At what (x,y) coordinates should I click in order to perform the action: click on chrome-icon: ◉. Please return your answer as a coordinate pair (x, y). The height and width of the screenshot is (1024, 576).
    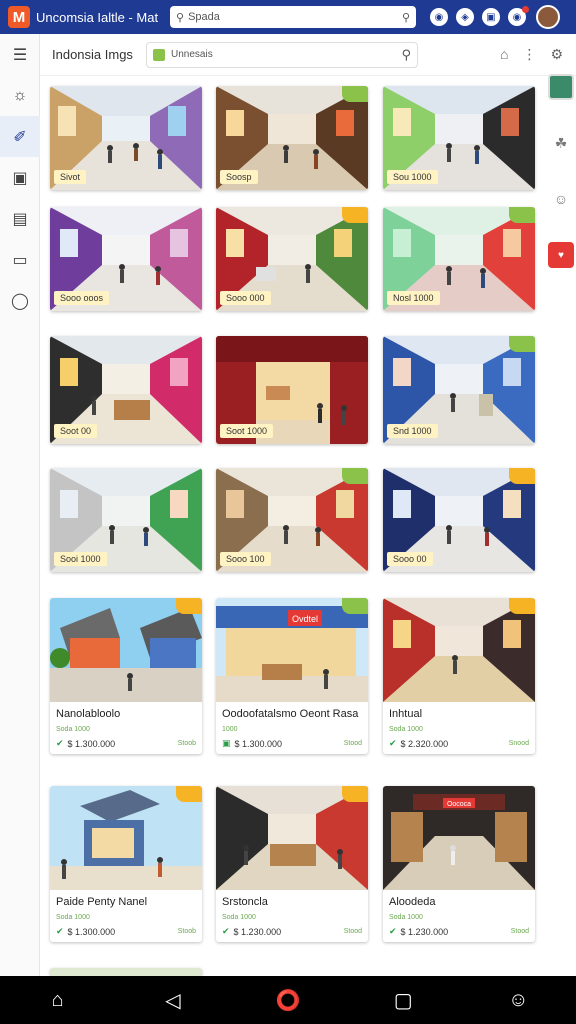
    Looking at the image, I should click on (439, 17).